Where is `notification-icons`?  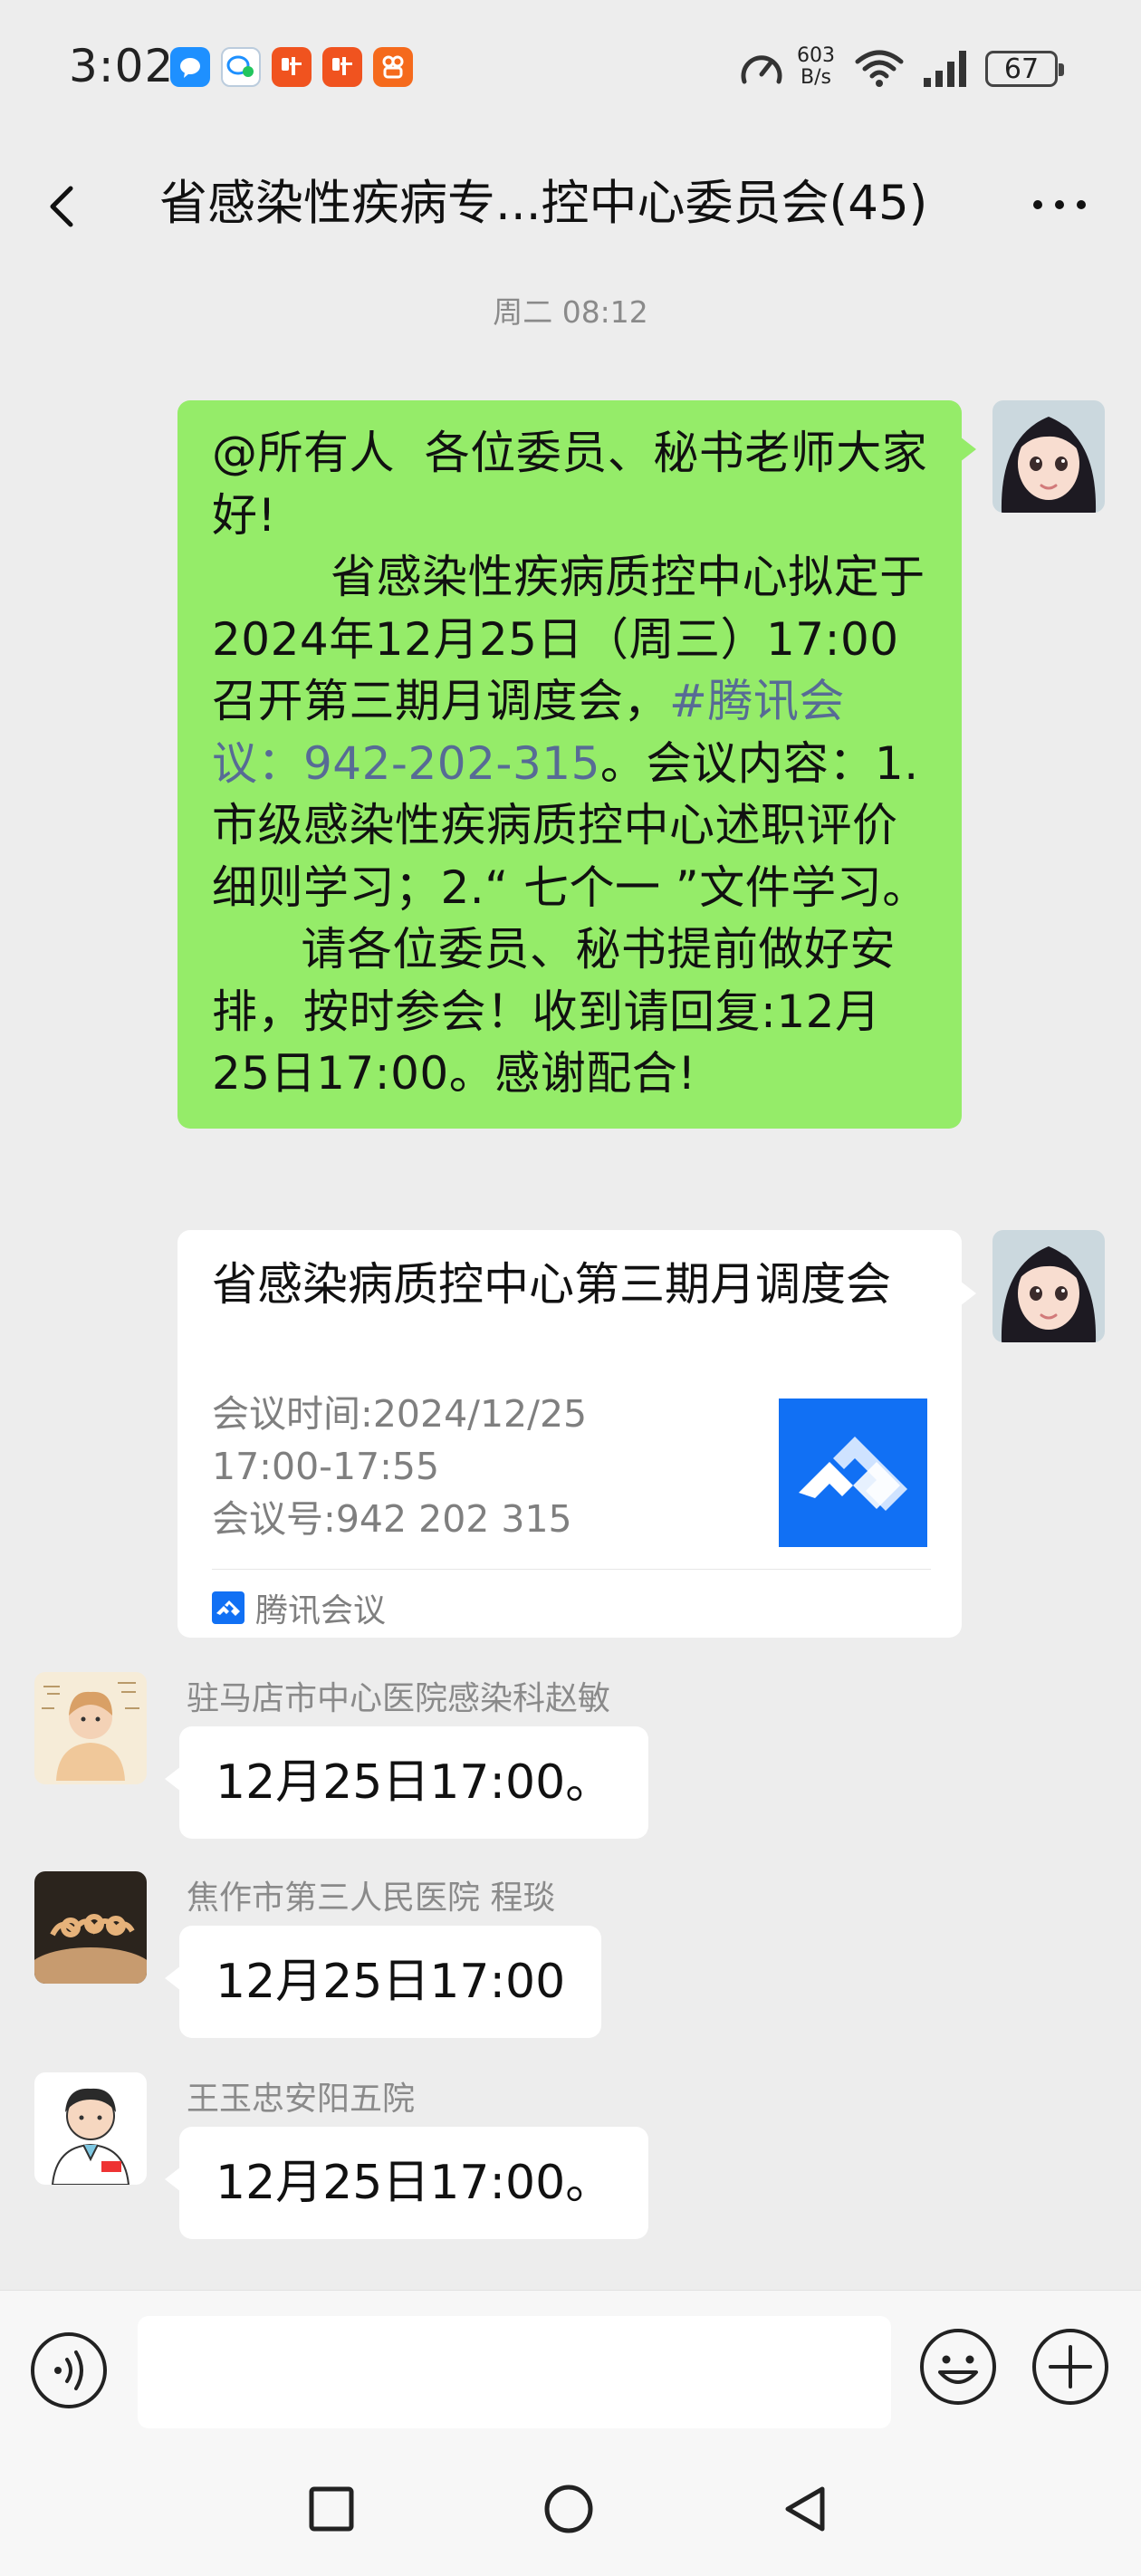
notification-icons is located at coordinates (291, 67).